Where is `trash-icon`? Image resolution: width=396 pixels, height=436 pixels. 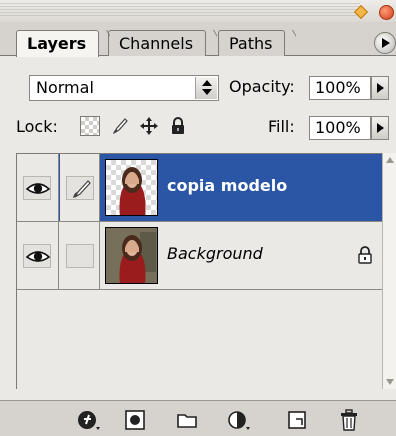
trash-icon is located at coordinates (349, 420).